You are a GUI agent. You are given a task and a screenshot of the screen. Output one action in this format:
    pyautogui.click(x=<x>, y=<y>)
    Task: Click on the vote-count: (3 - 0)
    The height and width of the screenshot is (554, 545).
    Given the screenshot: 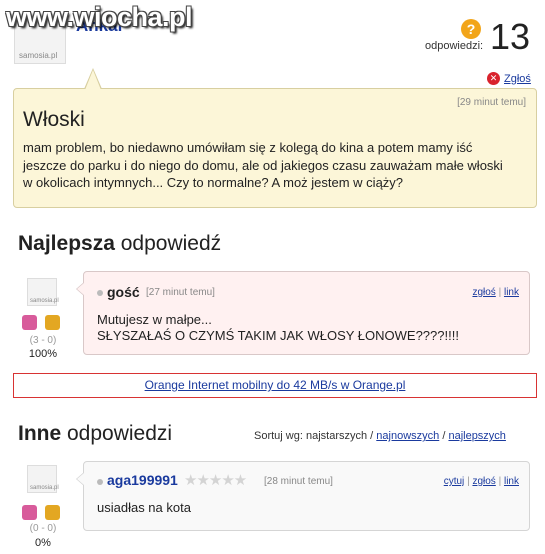 What is the action you would take?
    pyautogui.click(x=43, y=340)
    